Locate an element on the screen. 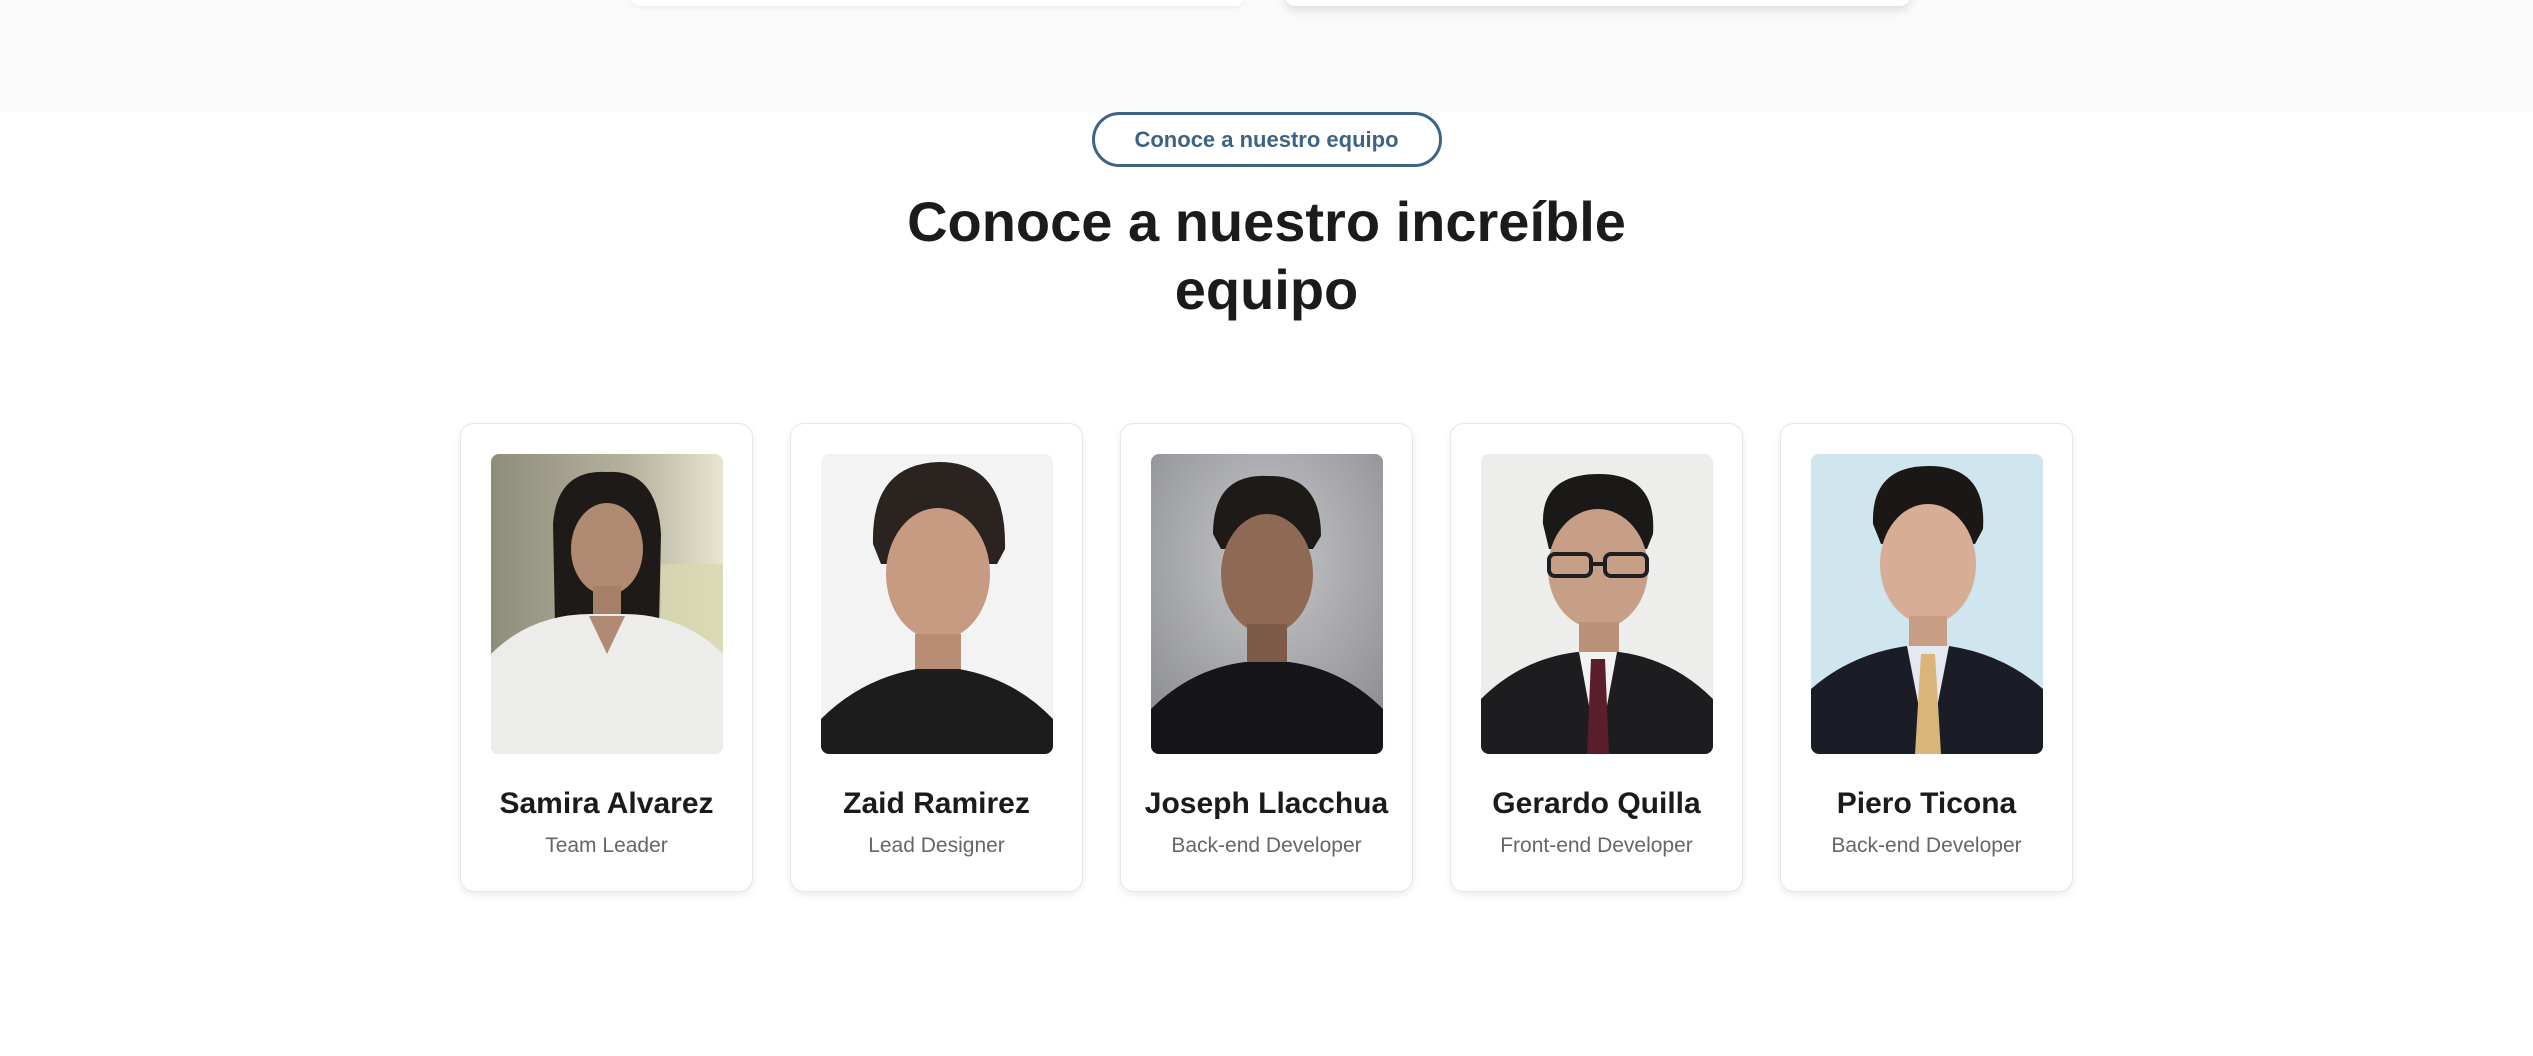  team-badge-wrapper: Conoce a nuestro equipo is located at coordinates (1266, 139).